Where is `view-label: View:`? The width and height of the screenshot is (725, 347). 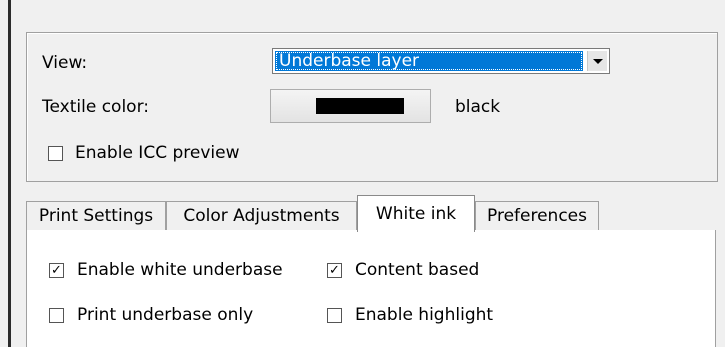
view-label: View: is located at coordinates (65, 63).